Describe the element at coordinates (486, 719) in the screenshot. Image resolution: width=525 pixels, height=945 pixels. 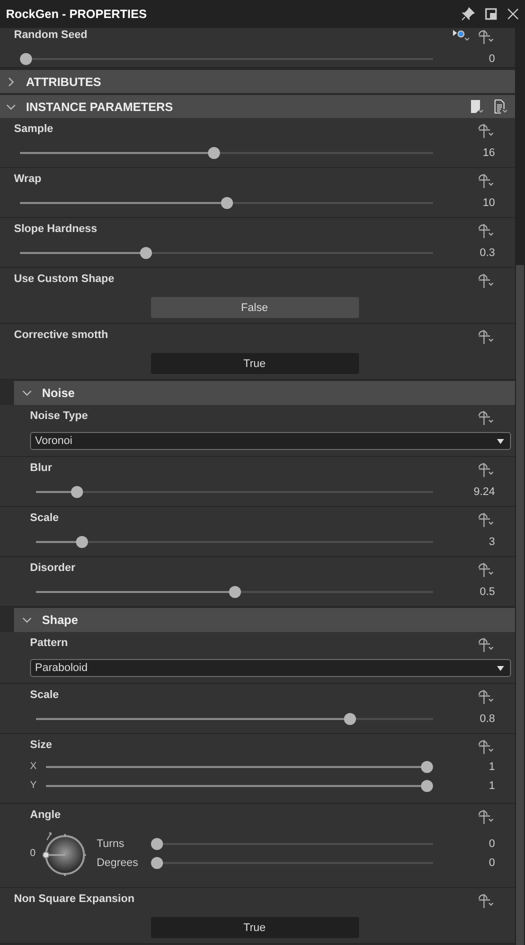
I see `value-label: 0.8` at that location.